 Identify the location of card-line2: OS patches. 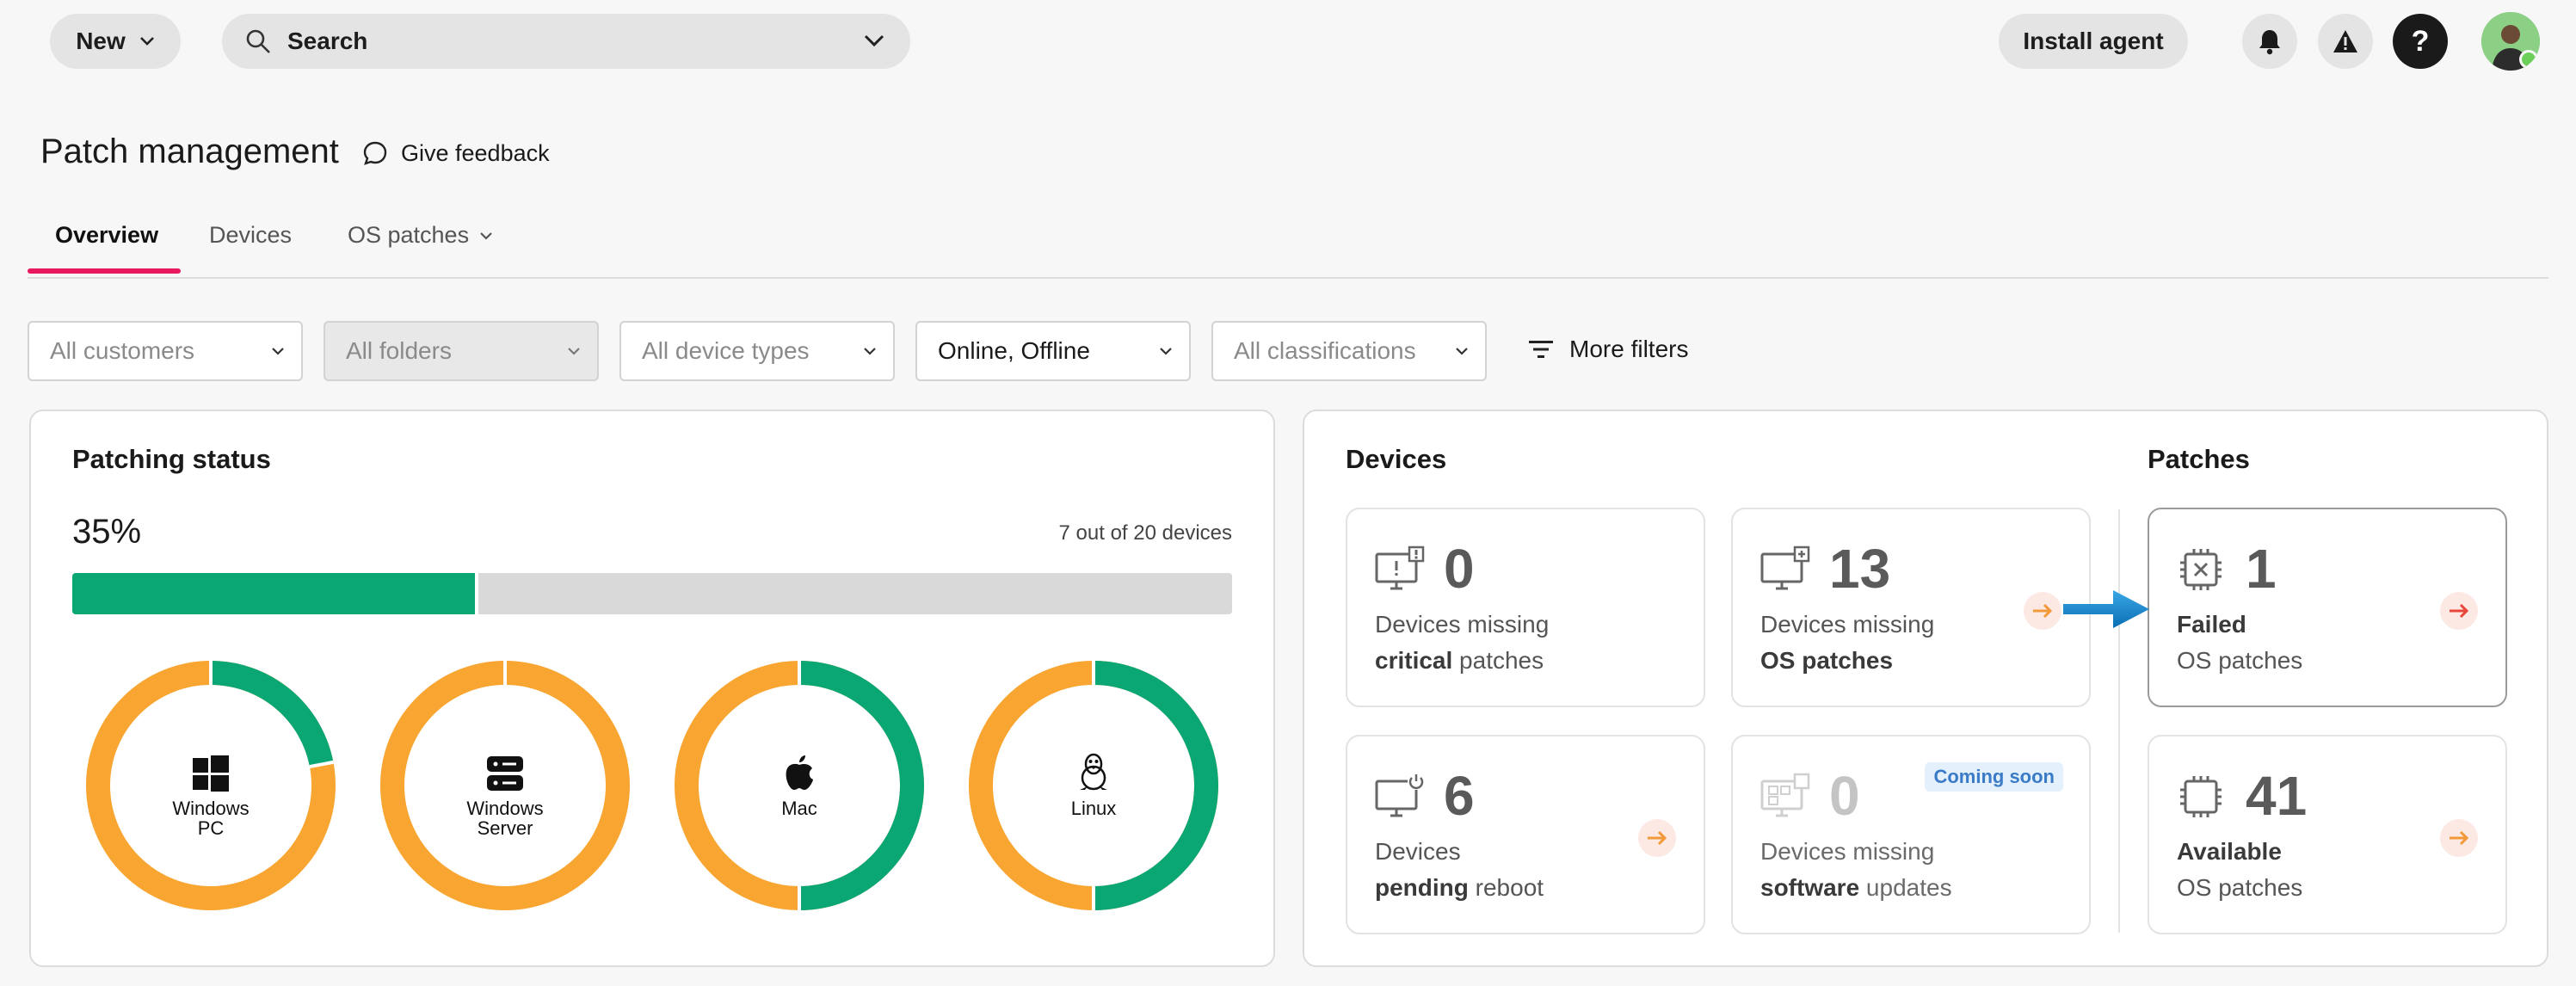
(2240, 888).